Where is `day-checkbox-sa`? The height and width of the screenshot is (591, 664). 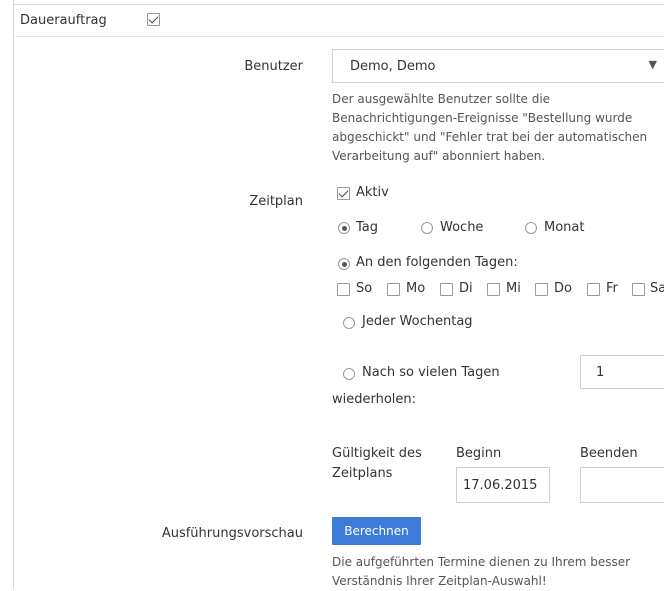 day-checkbox-sa is located at coordinates (638, 289).